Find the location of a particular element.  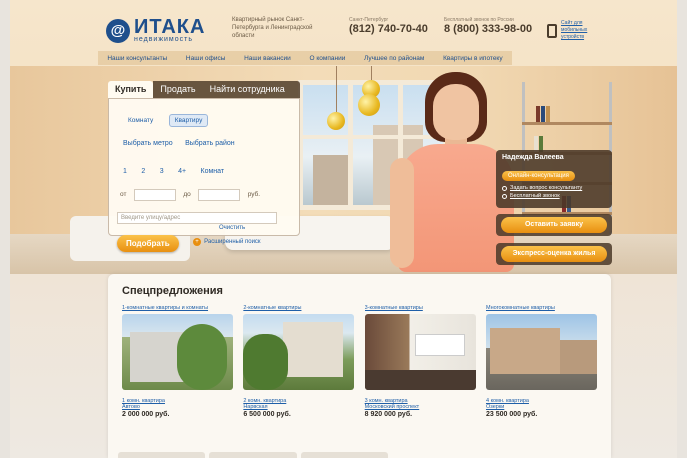

offer-price: 8 920 000 руб. is located at coordinates (388, 414).